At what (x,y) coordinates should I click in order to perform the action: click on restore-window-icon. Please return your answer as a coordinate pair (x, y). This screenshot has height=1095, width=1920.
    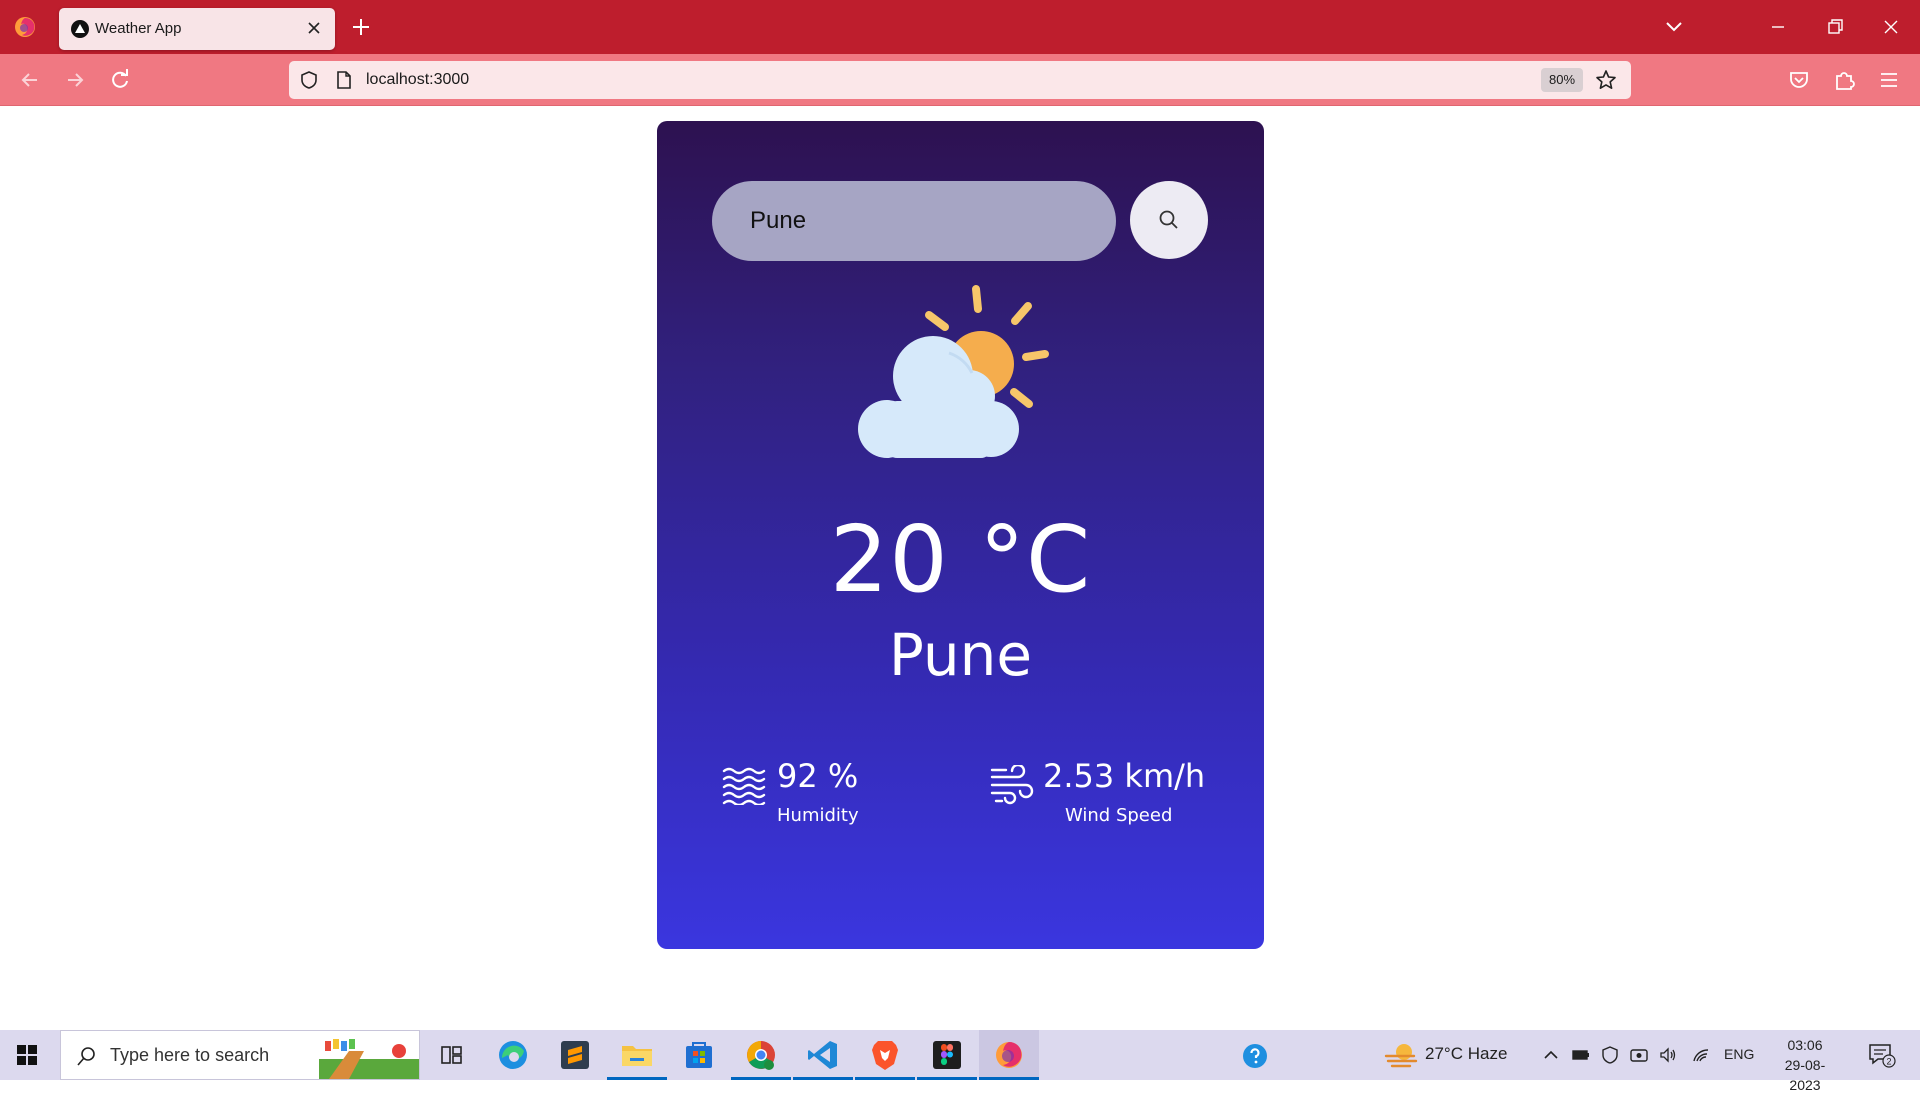
    Looking at the image, I should click on (1835, 27).